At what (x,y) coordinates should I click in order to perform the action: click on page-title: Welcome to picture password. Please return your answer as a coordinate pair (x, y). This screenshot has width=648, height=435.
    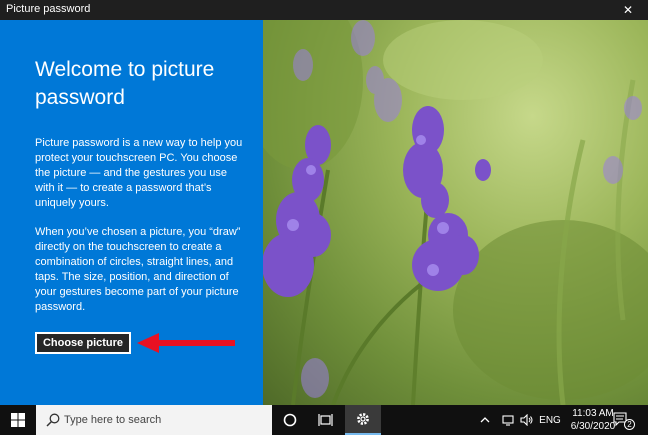
    Looking at the image, I should click on (125, 83).